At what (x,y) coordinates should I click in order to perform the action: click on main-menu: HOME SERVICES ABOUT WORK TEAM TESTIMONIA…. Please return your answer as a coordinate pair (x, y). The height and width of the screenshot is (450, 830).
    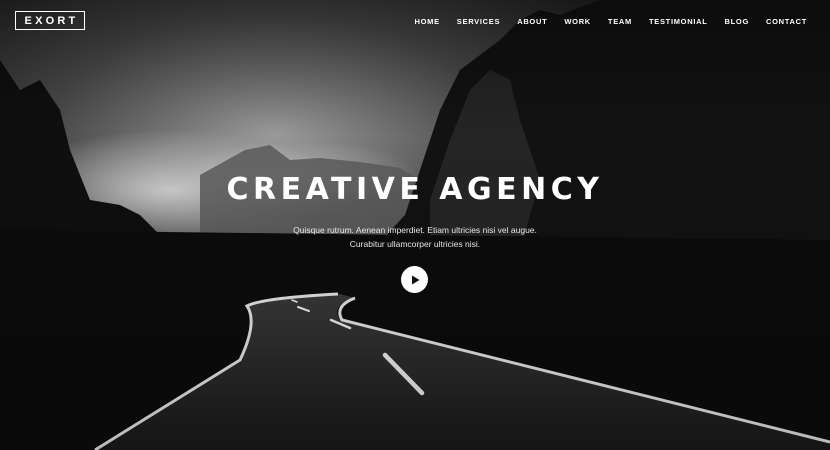
    Looking at the image, I should click on (610, 21).